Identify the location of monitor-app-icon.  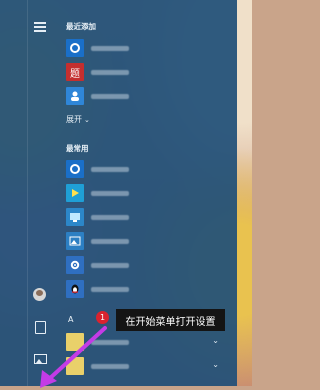
(75, 217).